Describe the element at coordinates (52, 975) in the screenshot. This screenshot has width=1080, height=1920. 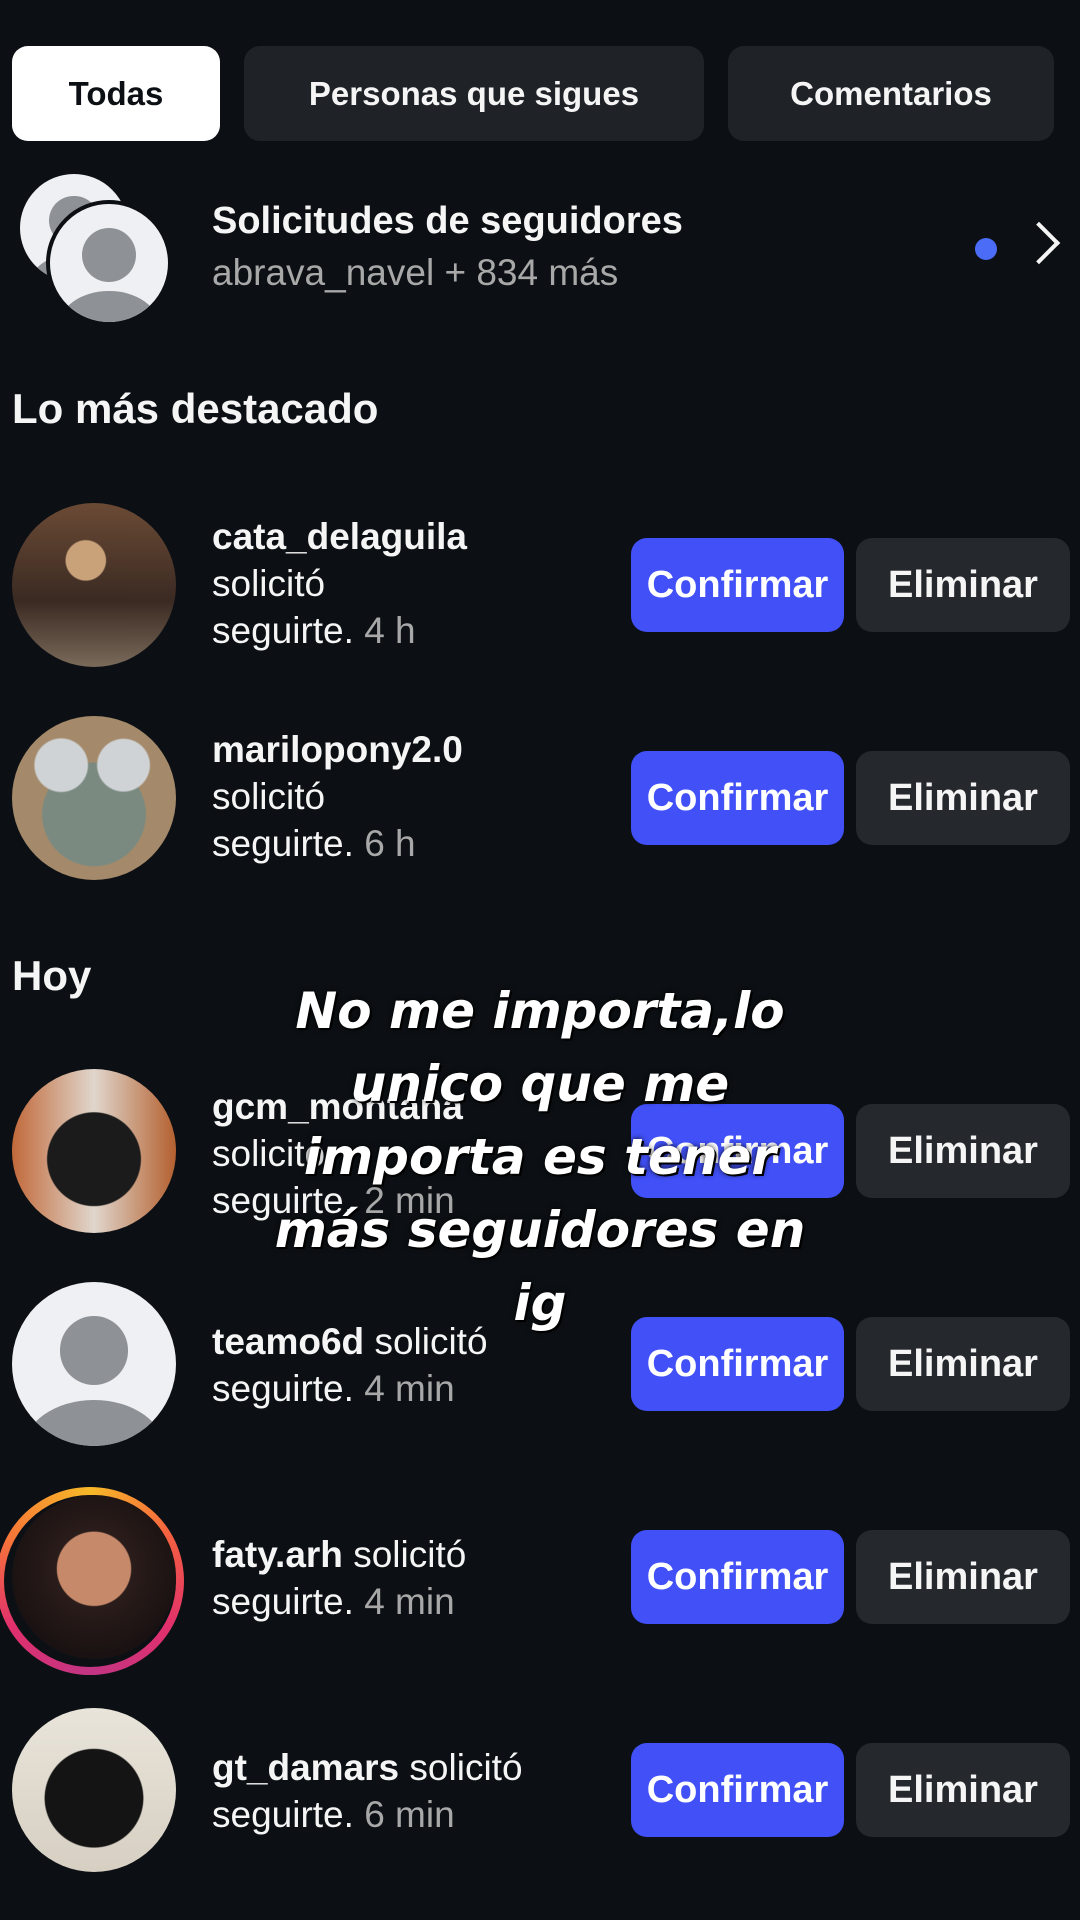
I see `section-title-today: Hoy` at that location.